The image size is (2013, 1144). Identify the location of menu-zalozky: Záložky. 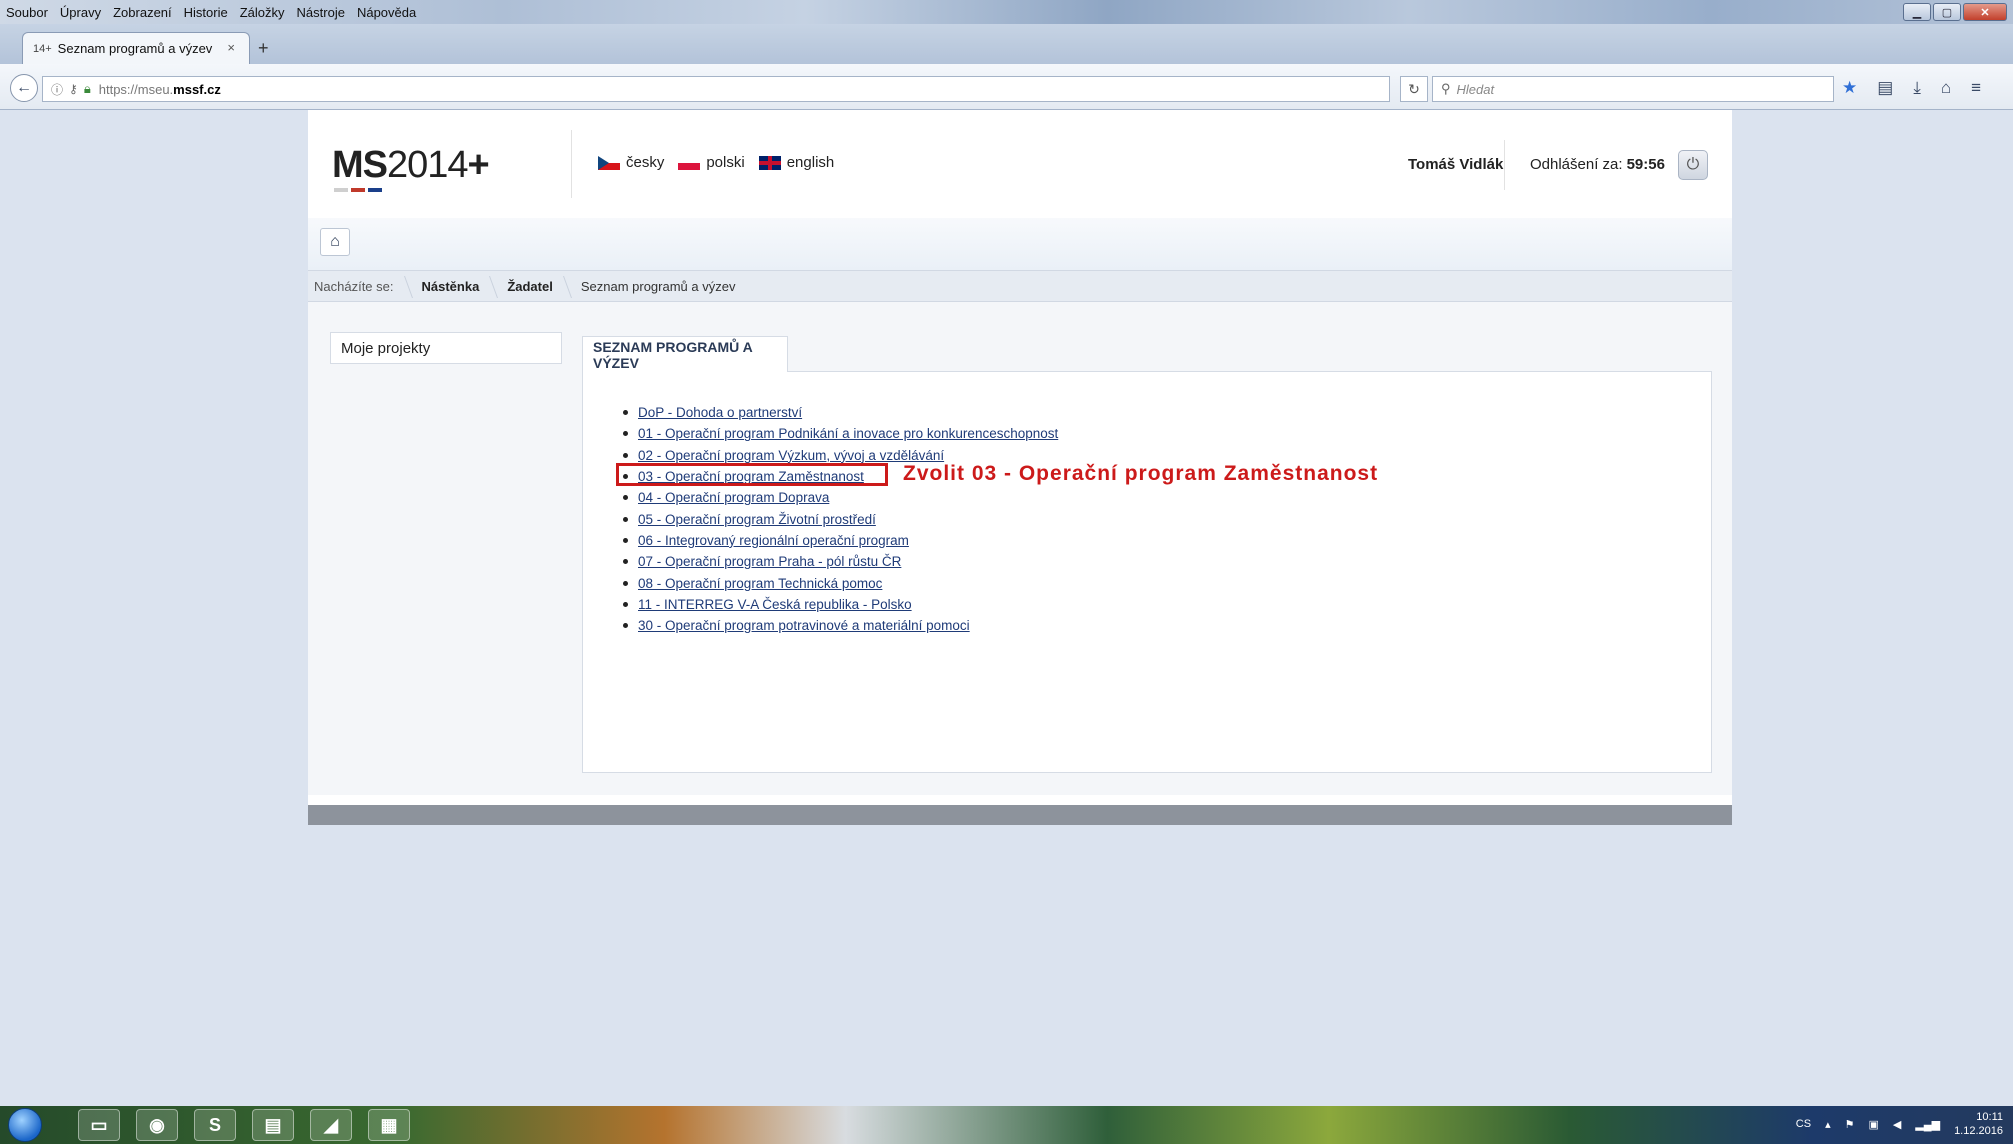
(262, 12).